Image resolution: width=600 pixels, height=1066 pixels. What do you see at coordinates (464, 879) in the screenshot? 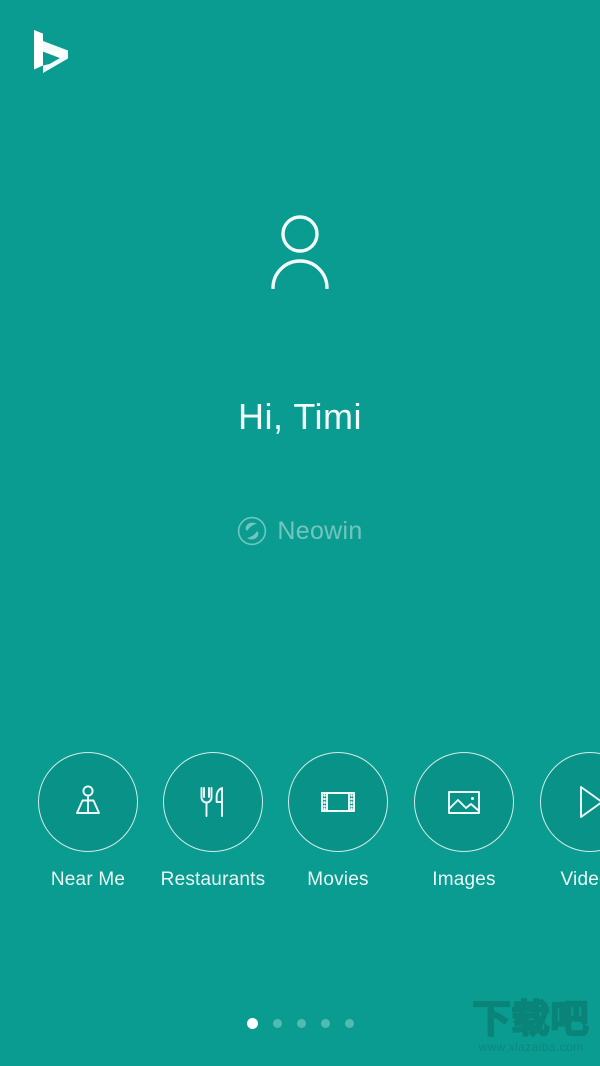
I see `shortcut-label: Images` at bounding box center [464, 879].